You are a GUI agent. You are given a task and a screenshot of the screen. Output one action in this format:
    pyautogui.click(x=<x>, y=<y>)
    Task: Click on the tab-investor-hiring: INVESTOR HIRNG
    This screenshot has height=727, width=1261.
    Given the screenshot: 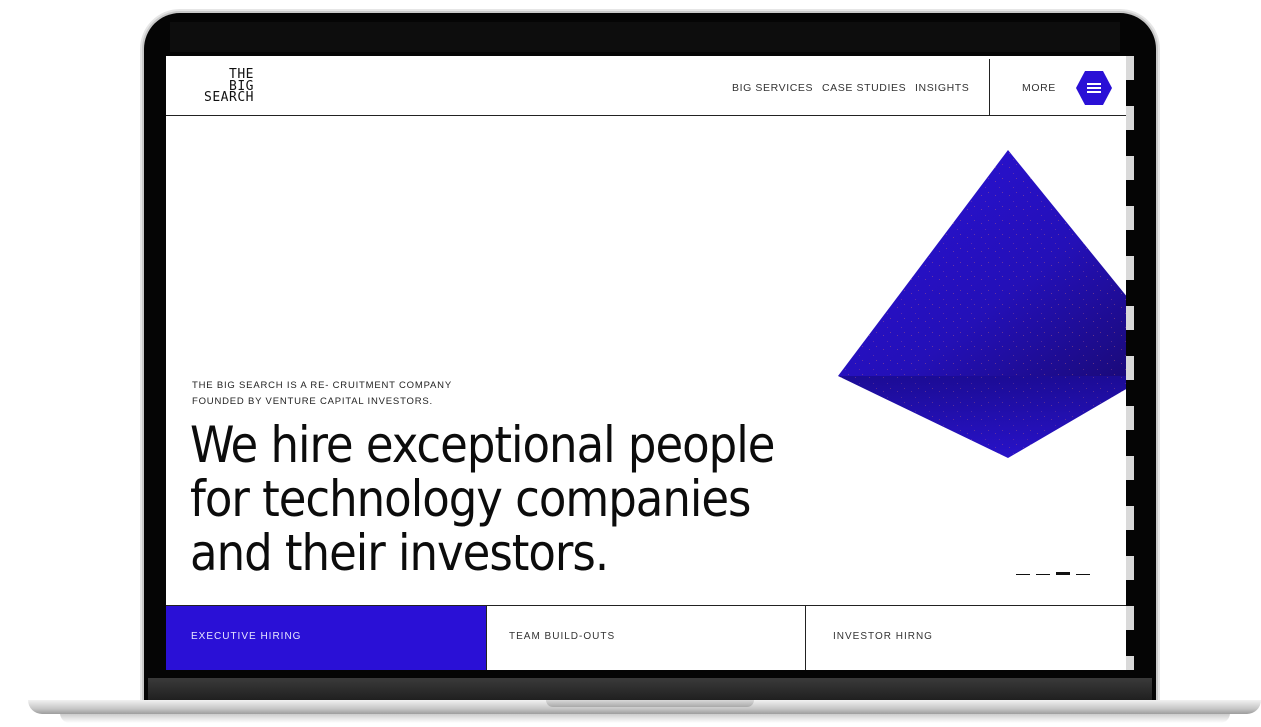 What is the action you would take?
    pyautogui.click(x=965, y=638)
    